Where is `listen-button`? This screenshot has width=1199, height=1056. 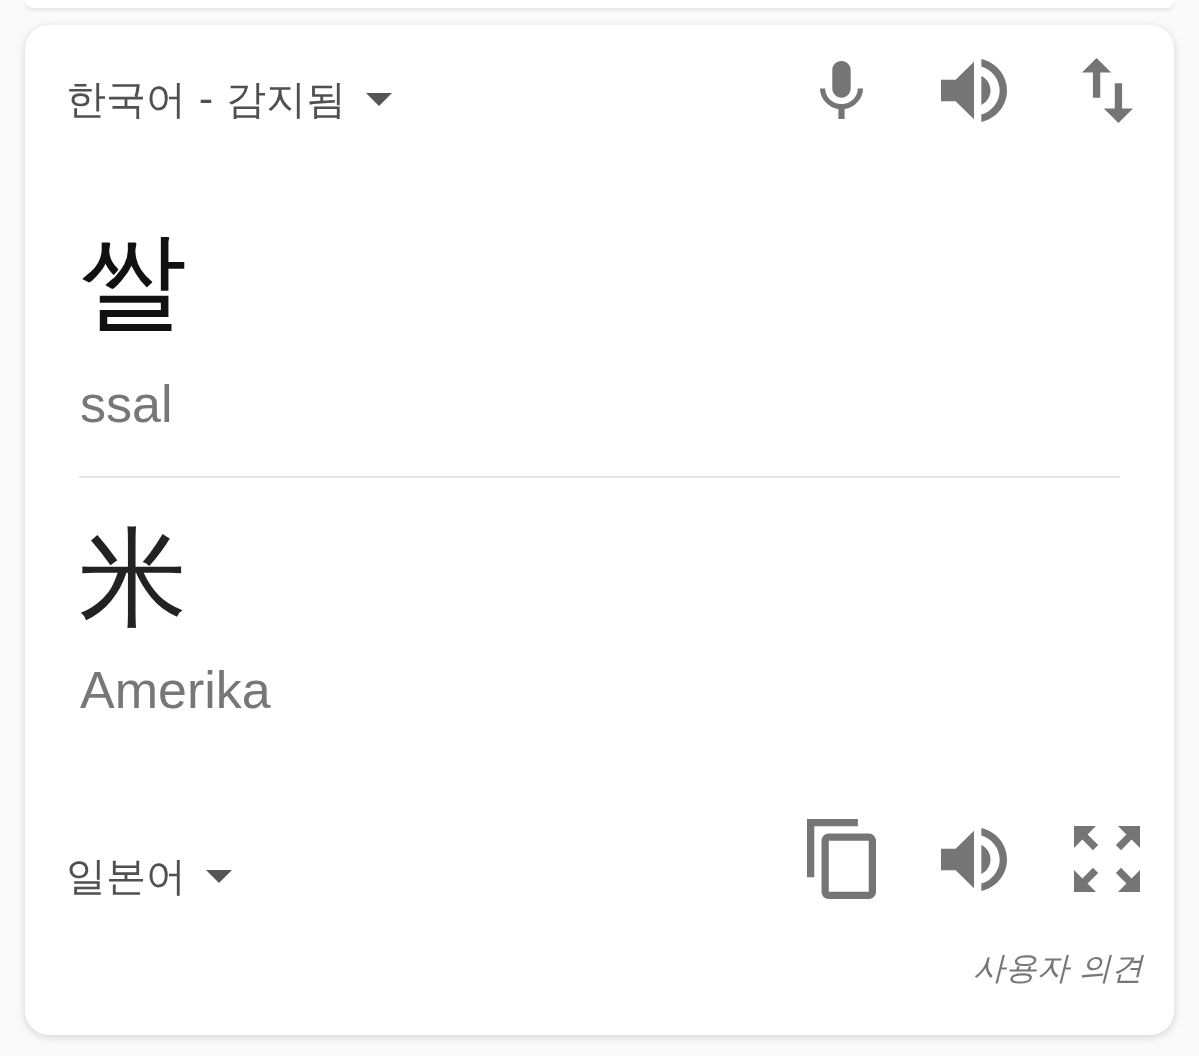 listen-button is located at coordinates (974, 90).